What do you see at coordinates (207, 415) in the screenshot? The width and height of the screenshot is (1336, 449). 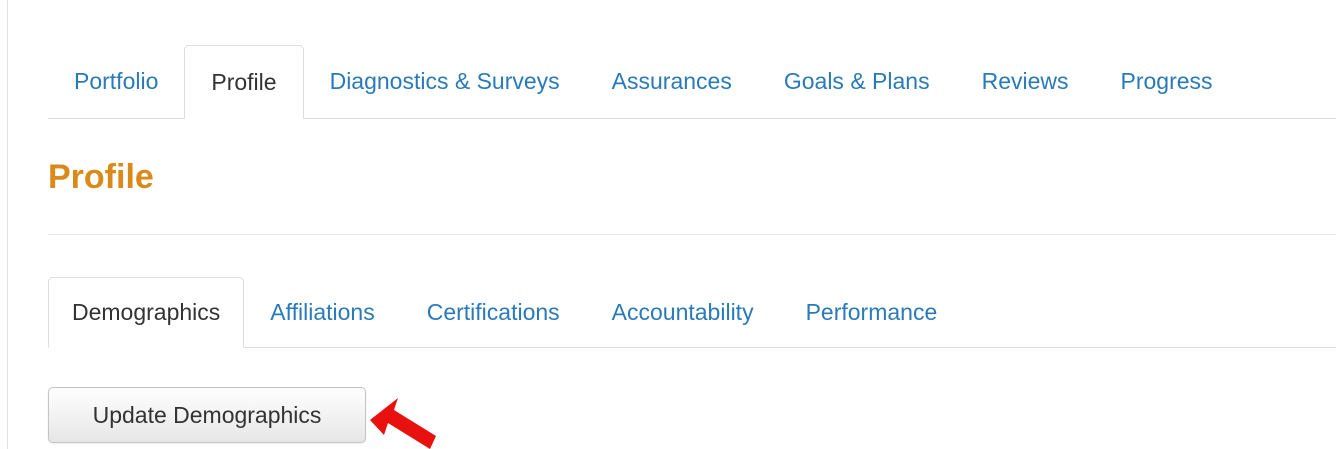 I see `update-demographics-button: Update Demographics` at bounding box center [207, 415].